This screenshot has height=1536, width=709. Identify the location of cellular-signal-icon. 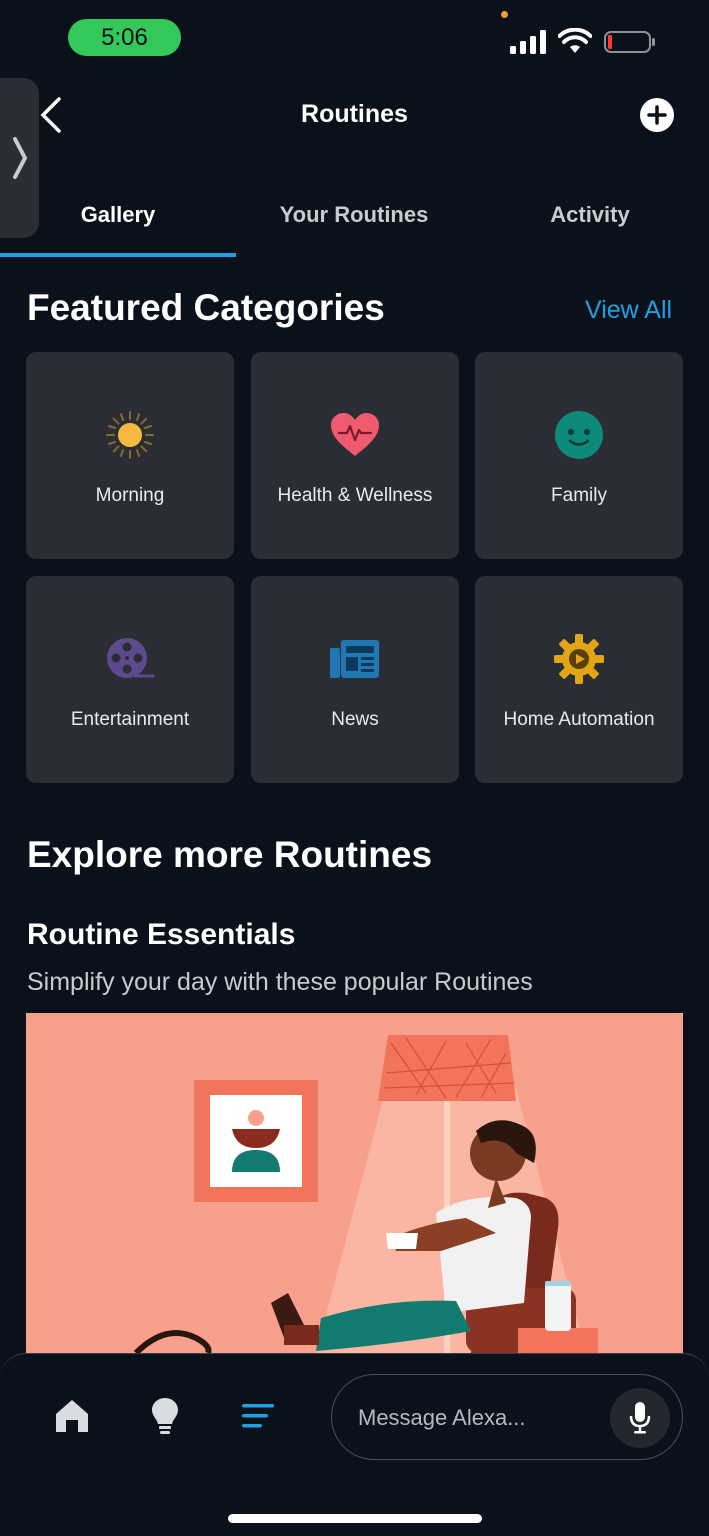
(528, 42).